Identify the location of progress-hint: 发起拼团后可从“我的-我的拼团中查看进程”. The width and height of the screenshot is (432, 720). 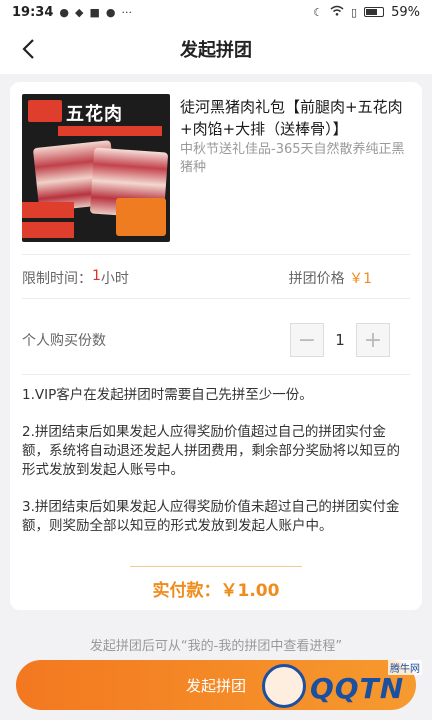
(216, 646).